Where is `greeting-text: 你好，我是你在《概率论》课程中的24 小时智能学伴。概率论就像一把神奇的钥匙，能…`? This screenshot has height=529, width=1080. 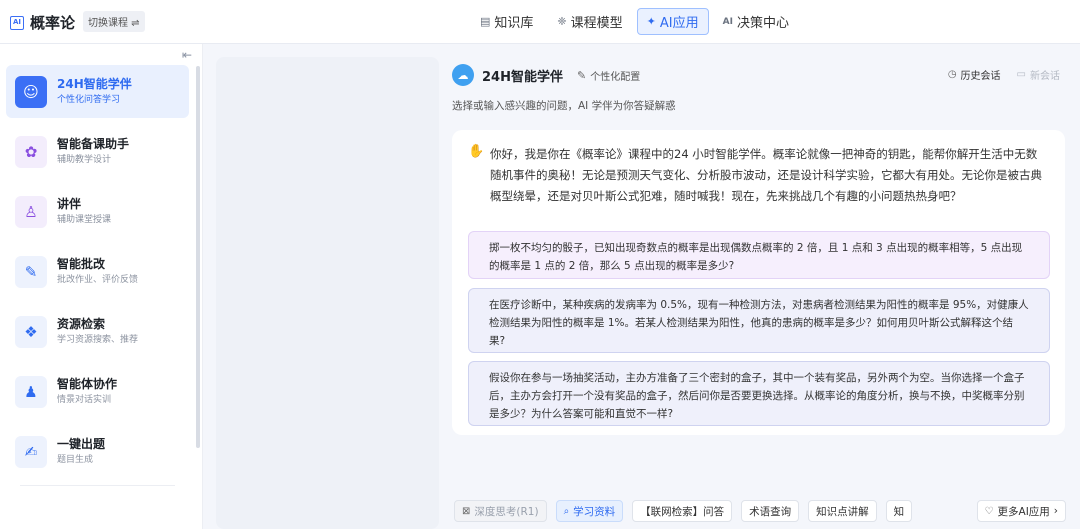 greeting-text: 你好，我是你在《概率论》课程中的24 小时智能学伴。概率论就像一把神奇的钥匙，能… is located at coordinates (766, 175).